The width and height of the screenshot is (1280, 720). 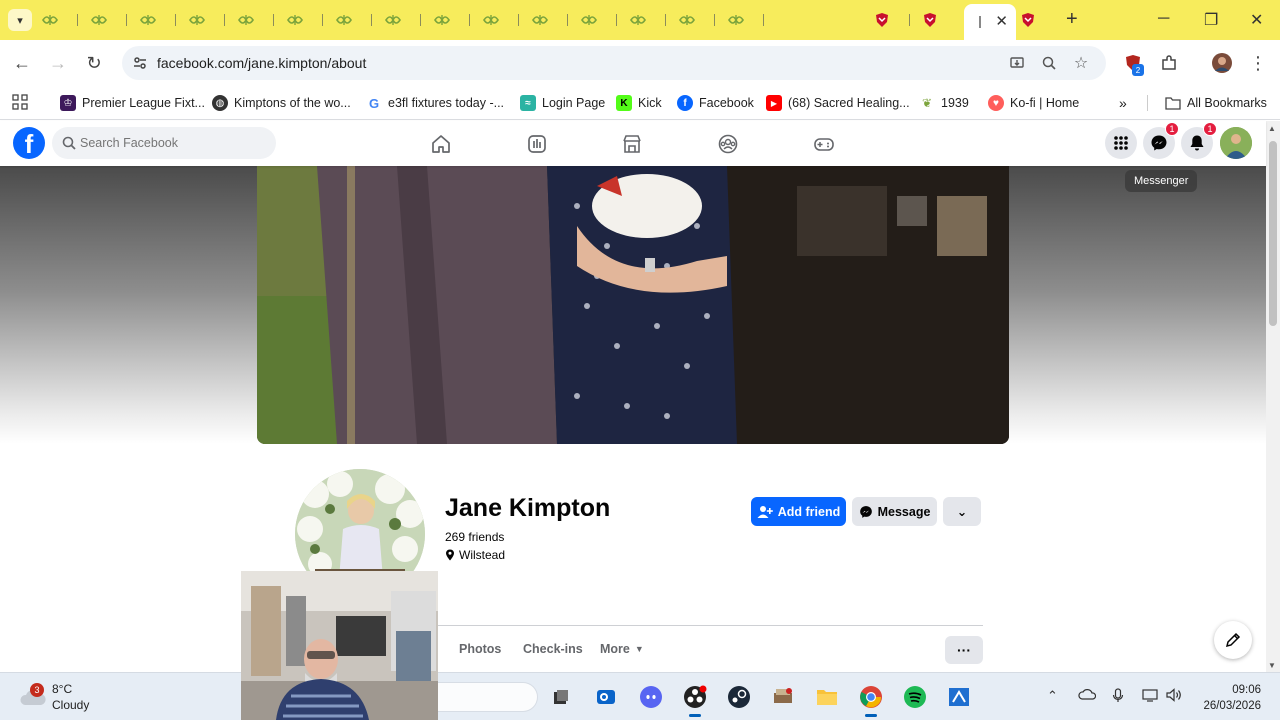 I want to click on profile-tabs-more-button: ···, so click(x=964, y=650).